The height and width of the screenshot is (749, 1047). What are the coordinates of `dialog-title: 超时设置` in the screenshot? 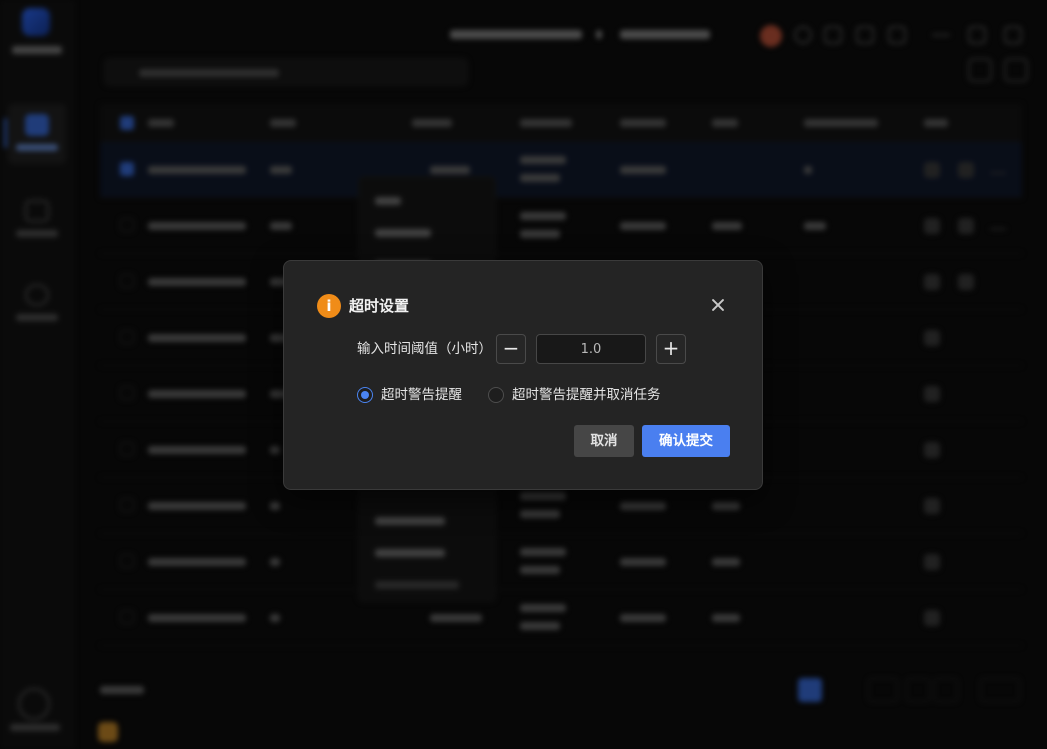 It's located at (379, 306).